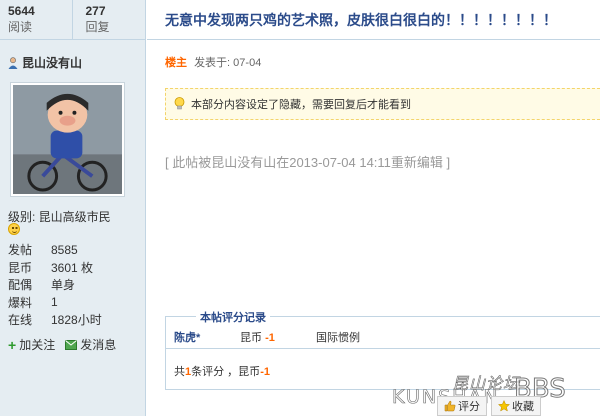 The height and width of the screenshot is (416, 600). I want to click on info-key: 发帖, so click(20, 250).